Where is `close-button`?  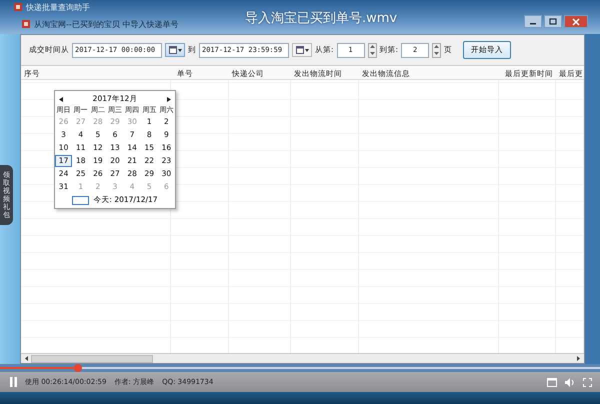
close-button is located at coordinates (576, 21).